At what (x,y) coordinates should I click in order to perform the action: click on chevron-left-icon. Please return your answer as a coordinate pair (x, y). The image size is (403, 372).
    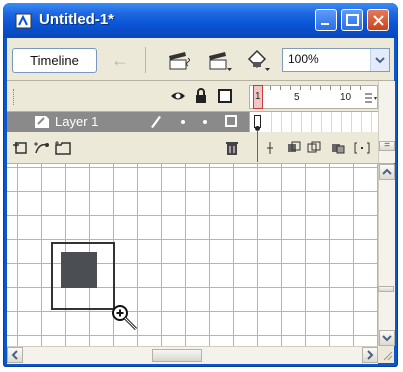
    Looking at the image, I should click on (14, 355).